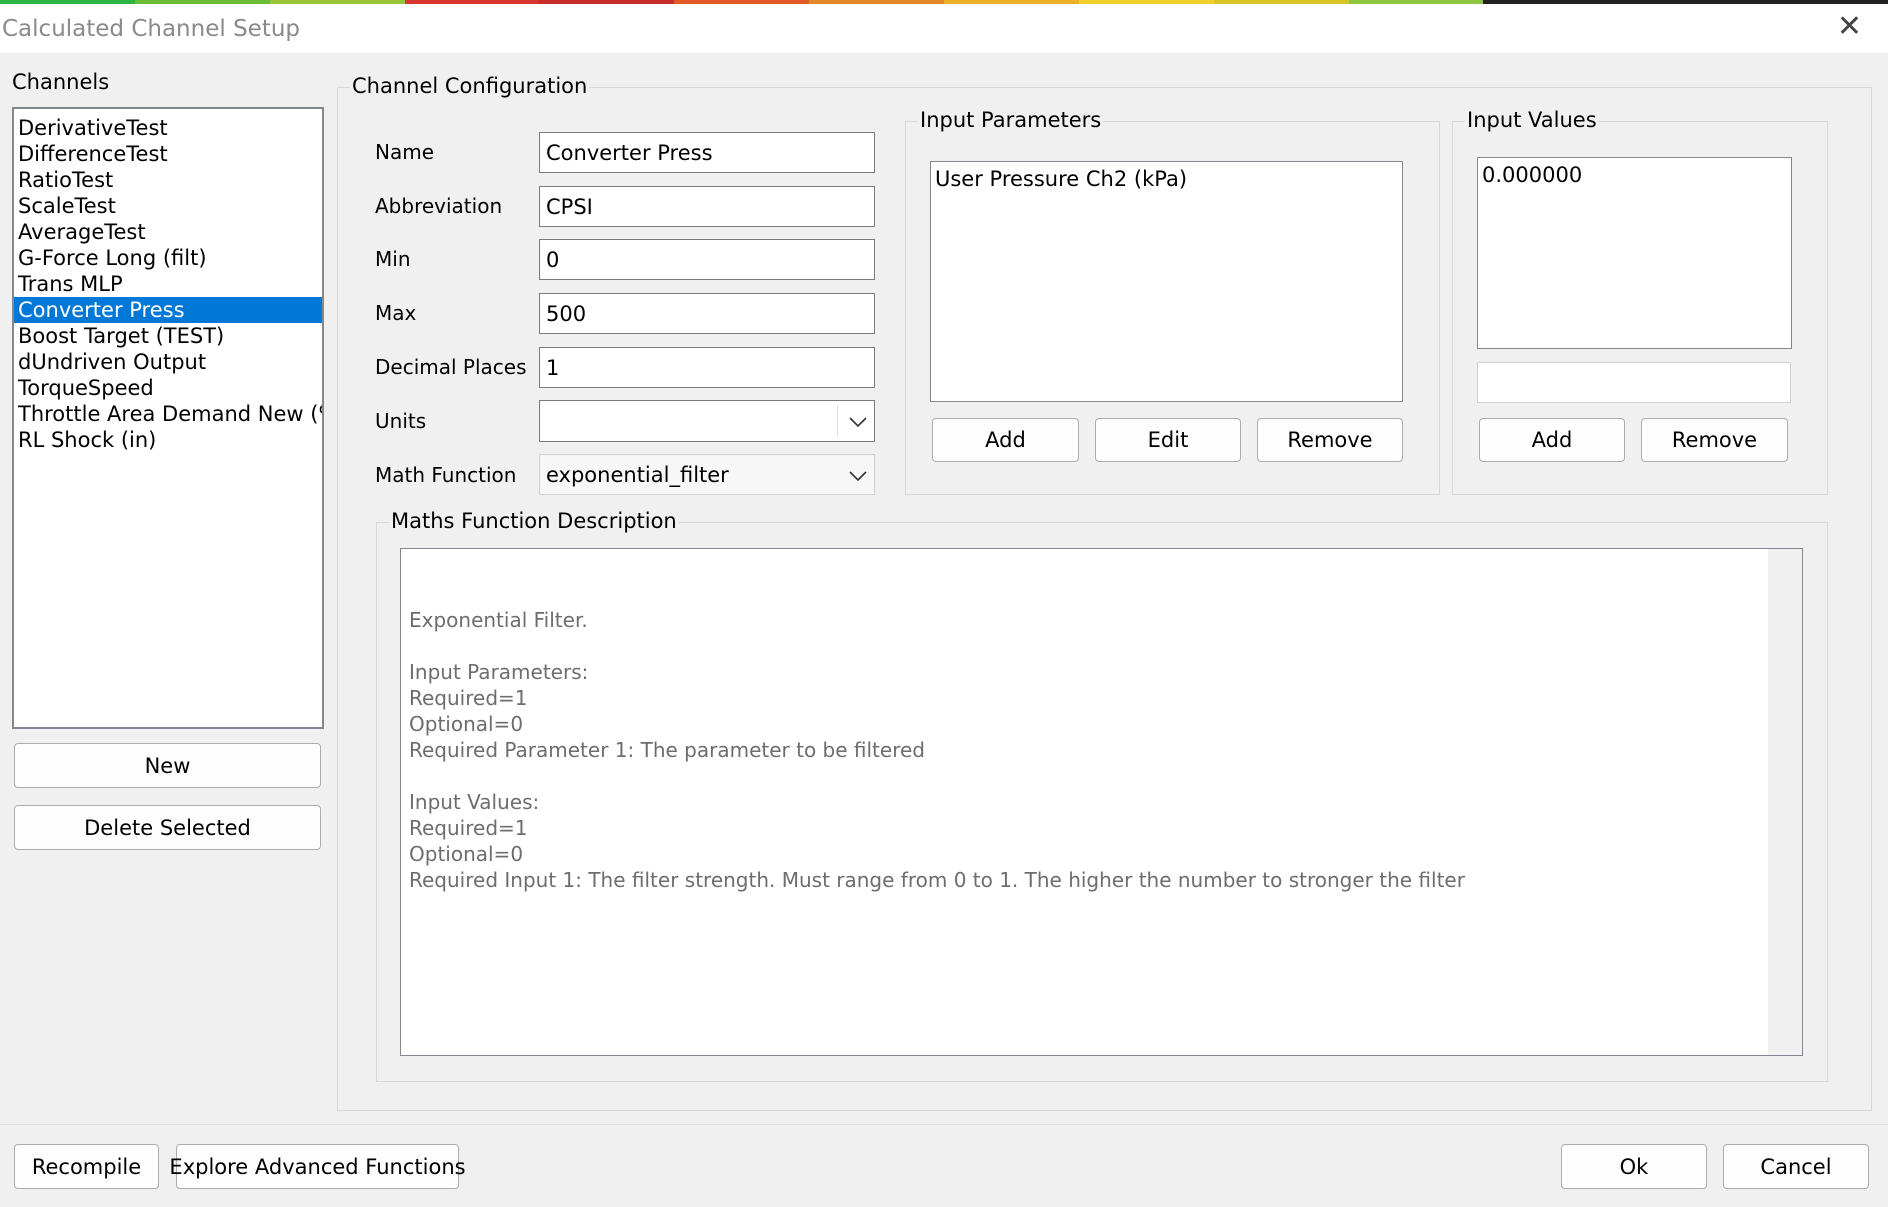 This screenshot has width=1888, height=1207. I want to click on remove-parameter-button: Remove, so click(1330, 440).